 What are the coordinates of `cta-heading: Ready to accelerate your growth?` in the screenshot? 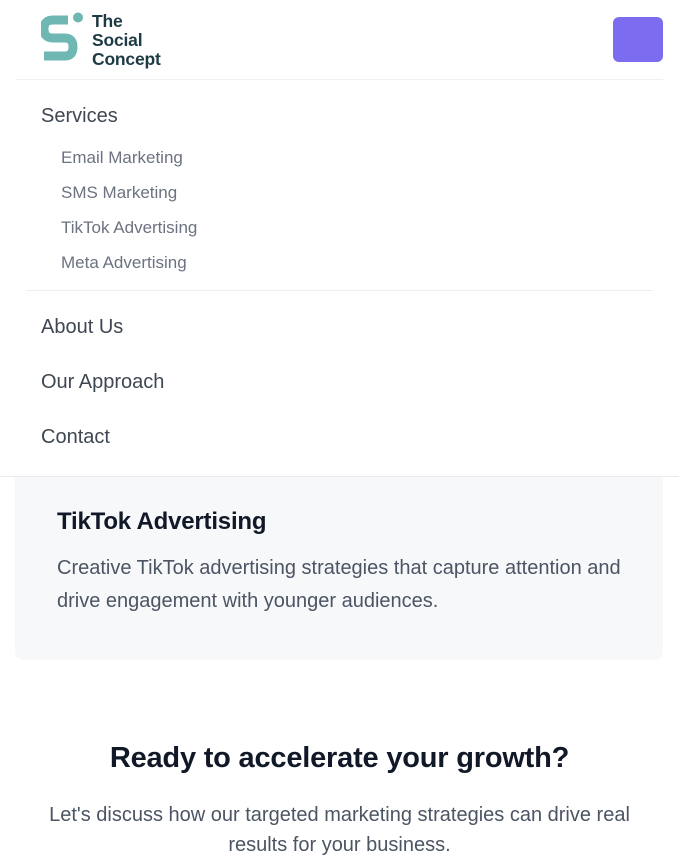 It's located at (339, 758).